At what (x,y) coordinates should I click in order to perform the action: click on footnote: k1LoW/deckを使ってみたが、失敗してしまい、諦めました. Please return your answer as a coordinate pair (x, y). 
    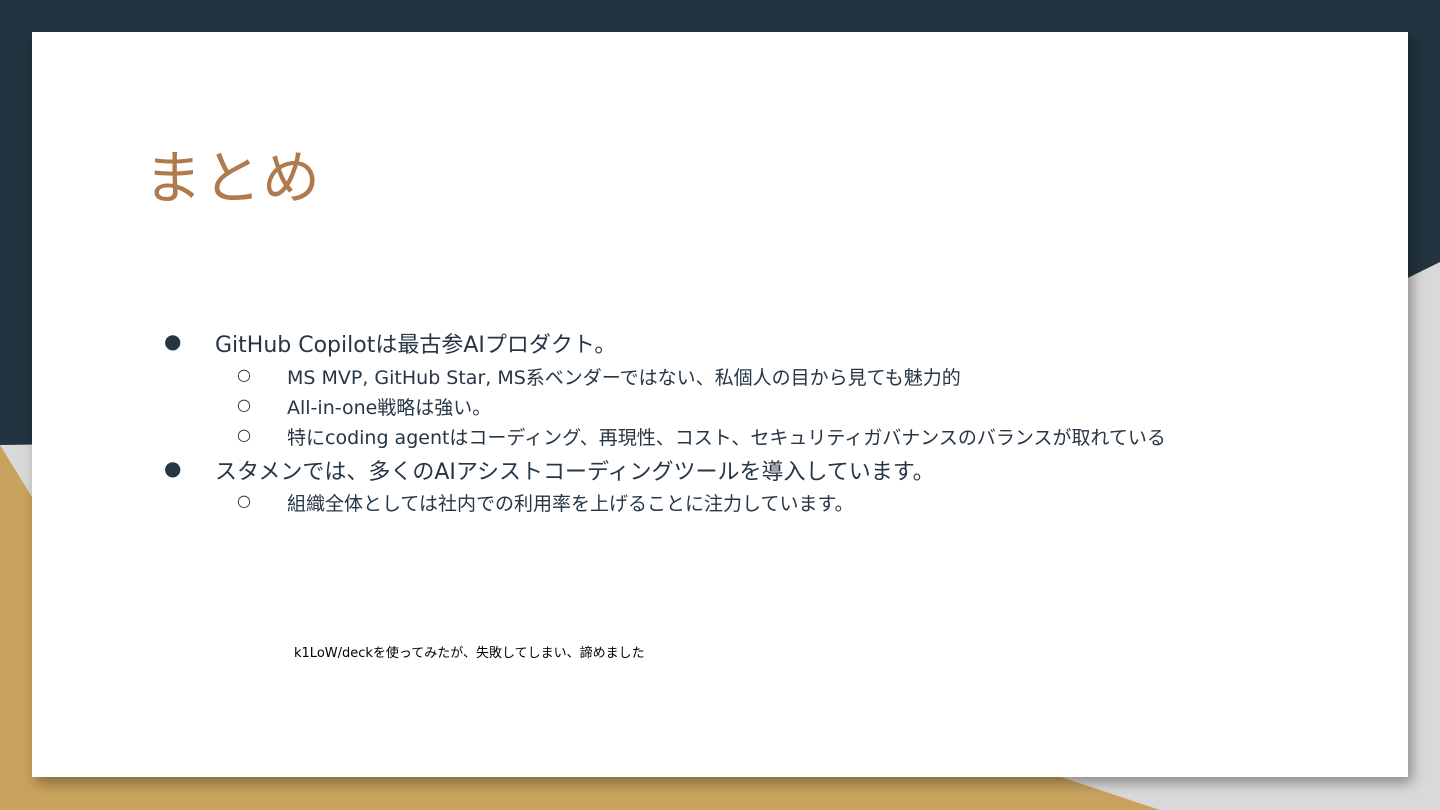
    Looking at the image, I should click on (469, 653).